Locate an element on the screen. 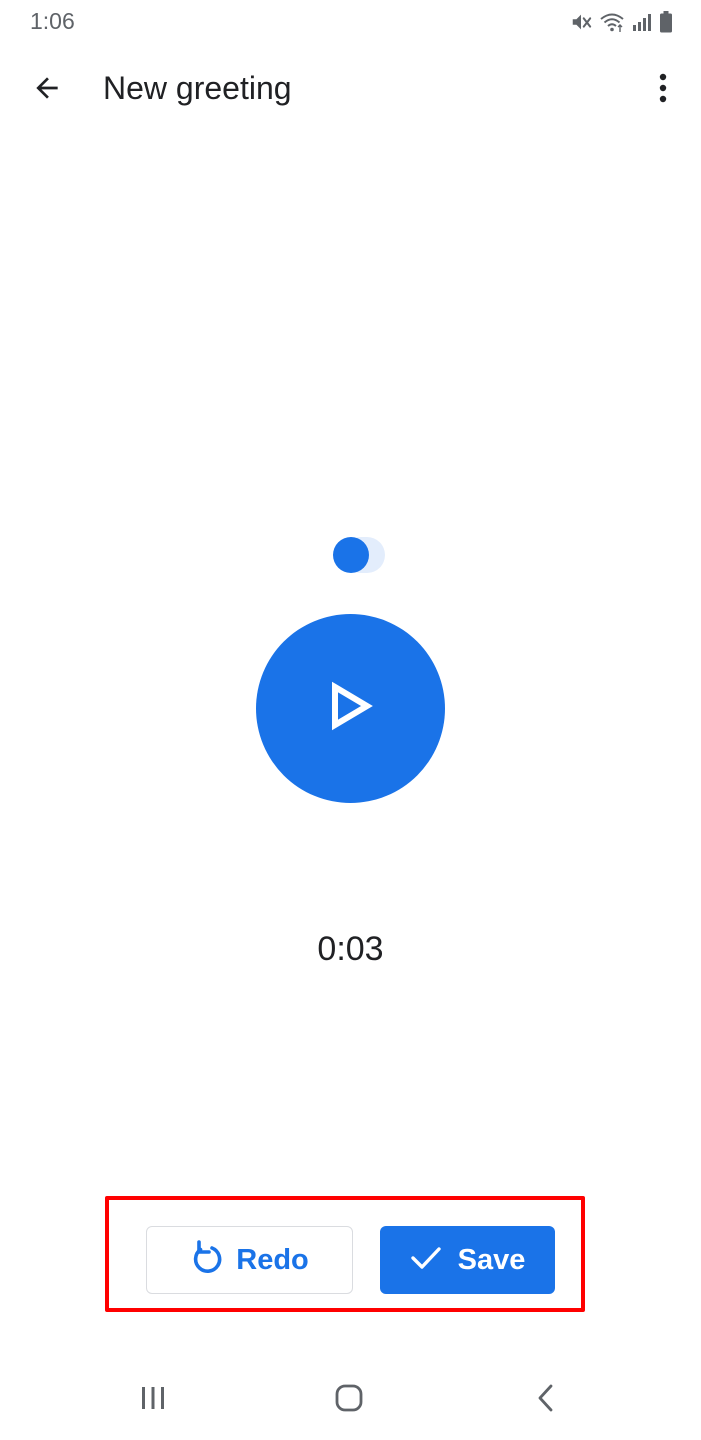 The width and height of the screenshot is (701, 1440). elapsed-time: 0:03 is located at coordinates (350, 949).